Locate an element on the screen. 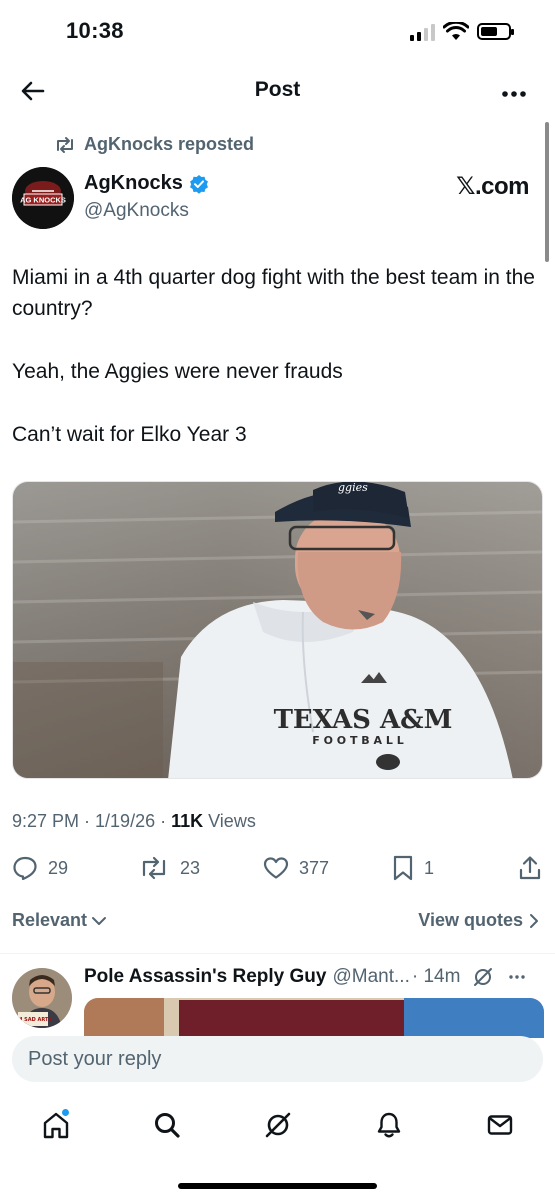 Image resolution: width=555 pixels, height=1200 pixels. reply-avatar-image: I'M SAD ARTY is located at coordinates (42, 998).